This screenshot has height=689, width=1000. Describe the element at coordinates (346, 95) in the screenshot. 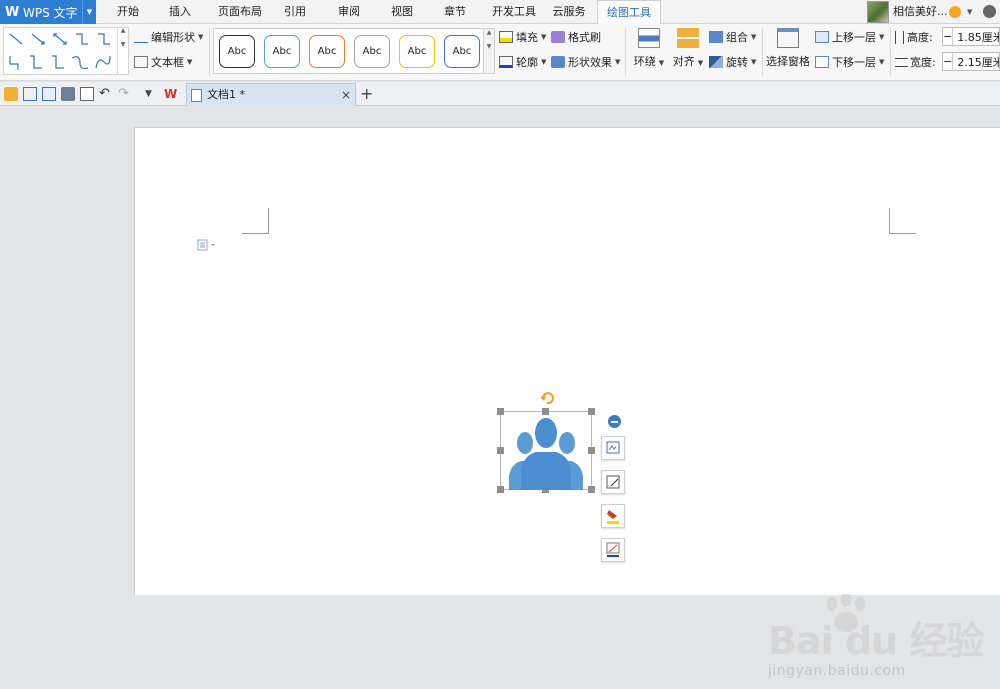

I see `close-icon: ×` at that location.